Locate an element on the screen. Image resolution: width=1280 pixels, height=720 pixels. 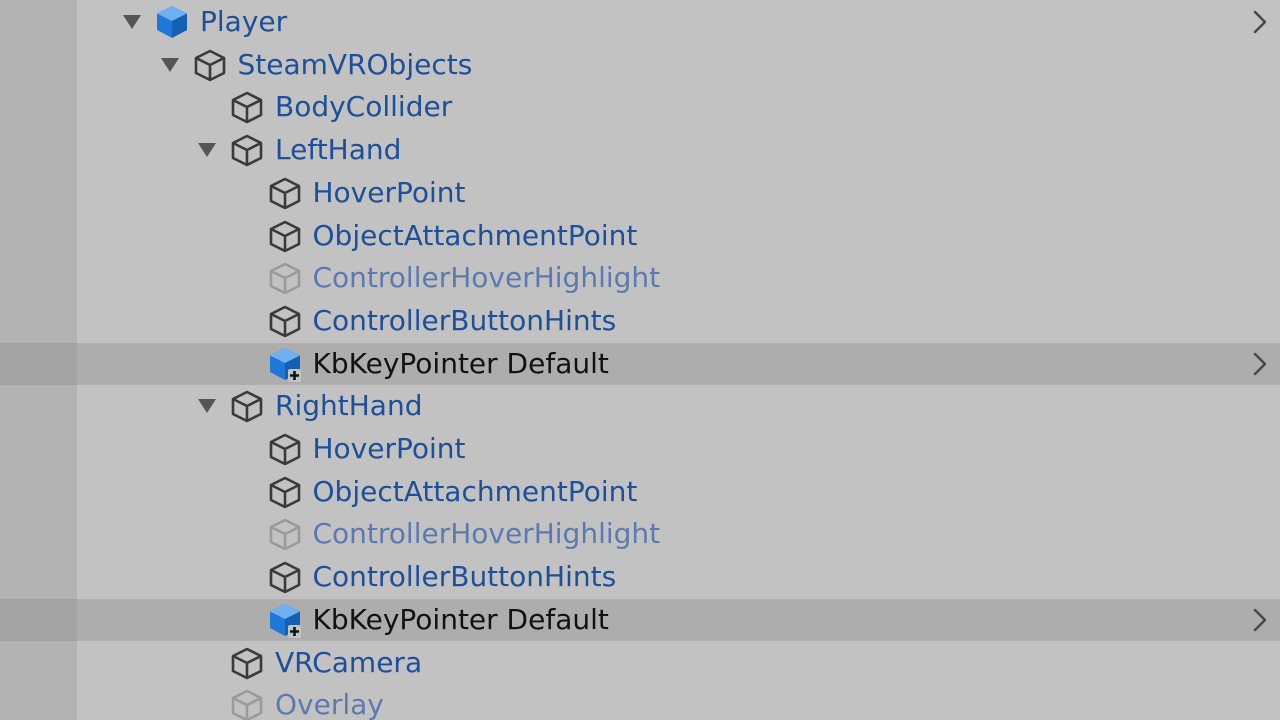
row-label: SteamVRObjects is located at coordinates (355, 64).